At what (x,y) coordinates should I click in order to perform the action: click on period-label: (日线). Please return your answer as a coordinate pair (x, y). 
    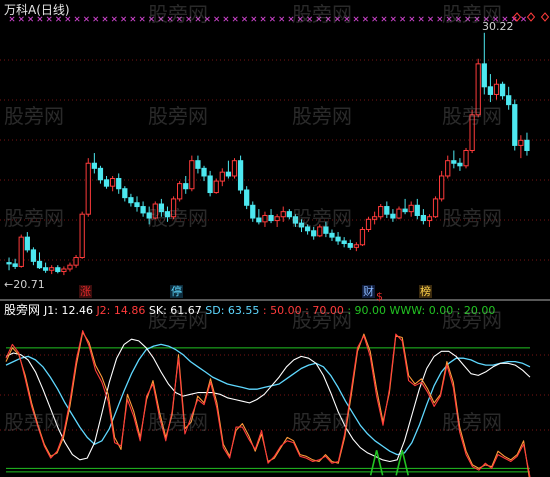
    Looking at the image, I should click on (53, 10).